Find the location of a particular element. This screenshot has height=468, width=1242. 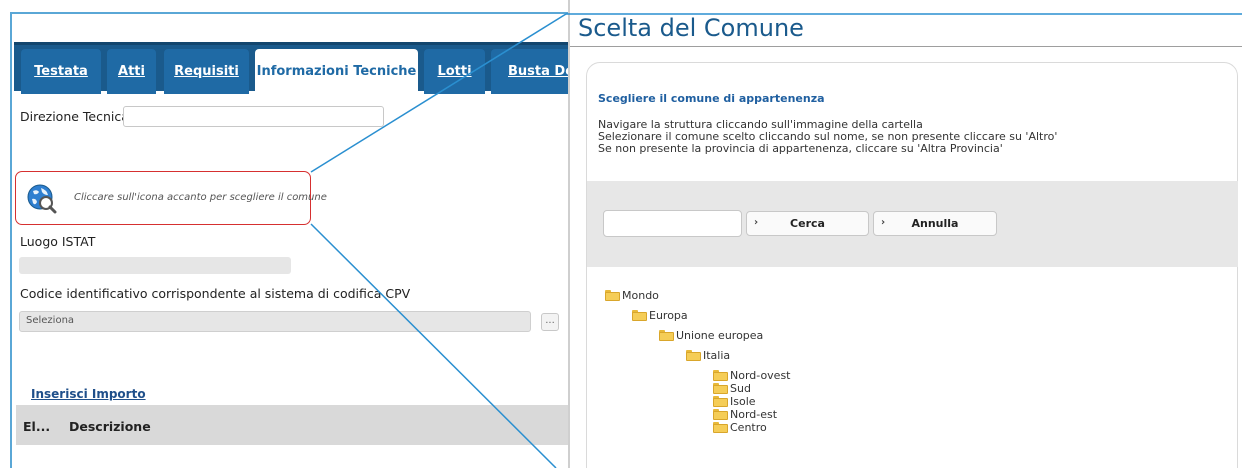

cerca-button-label: Cerca is located at coordinates (807, 223).